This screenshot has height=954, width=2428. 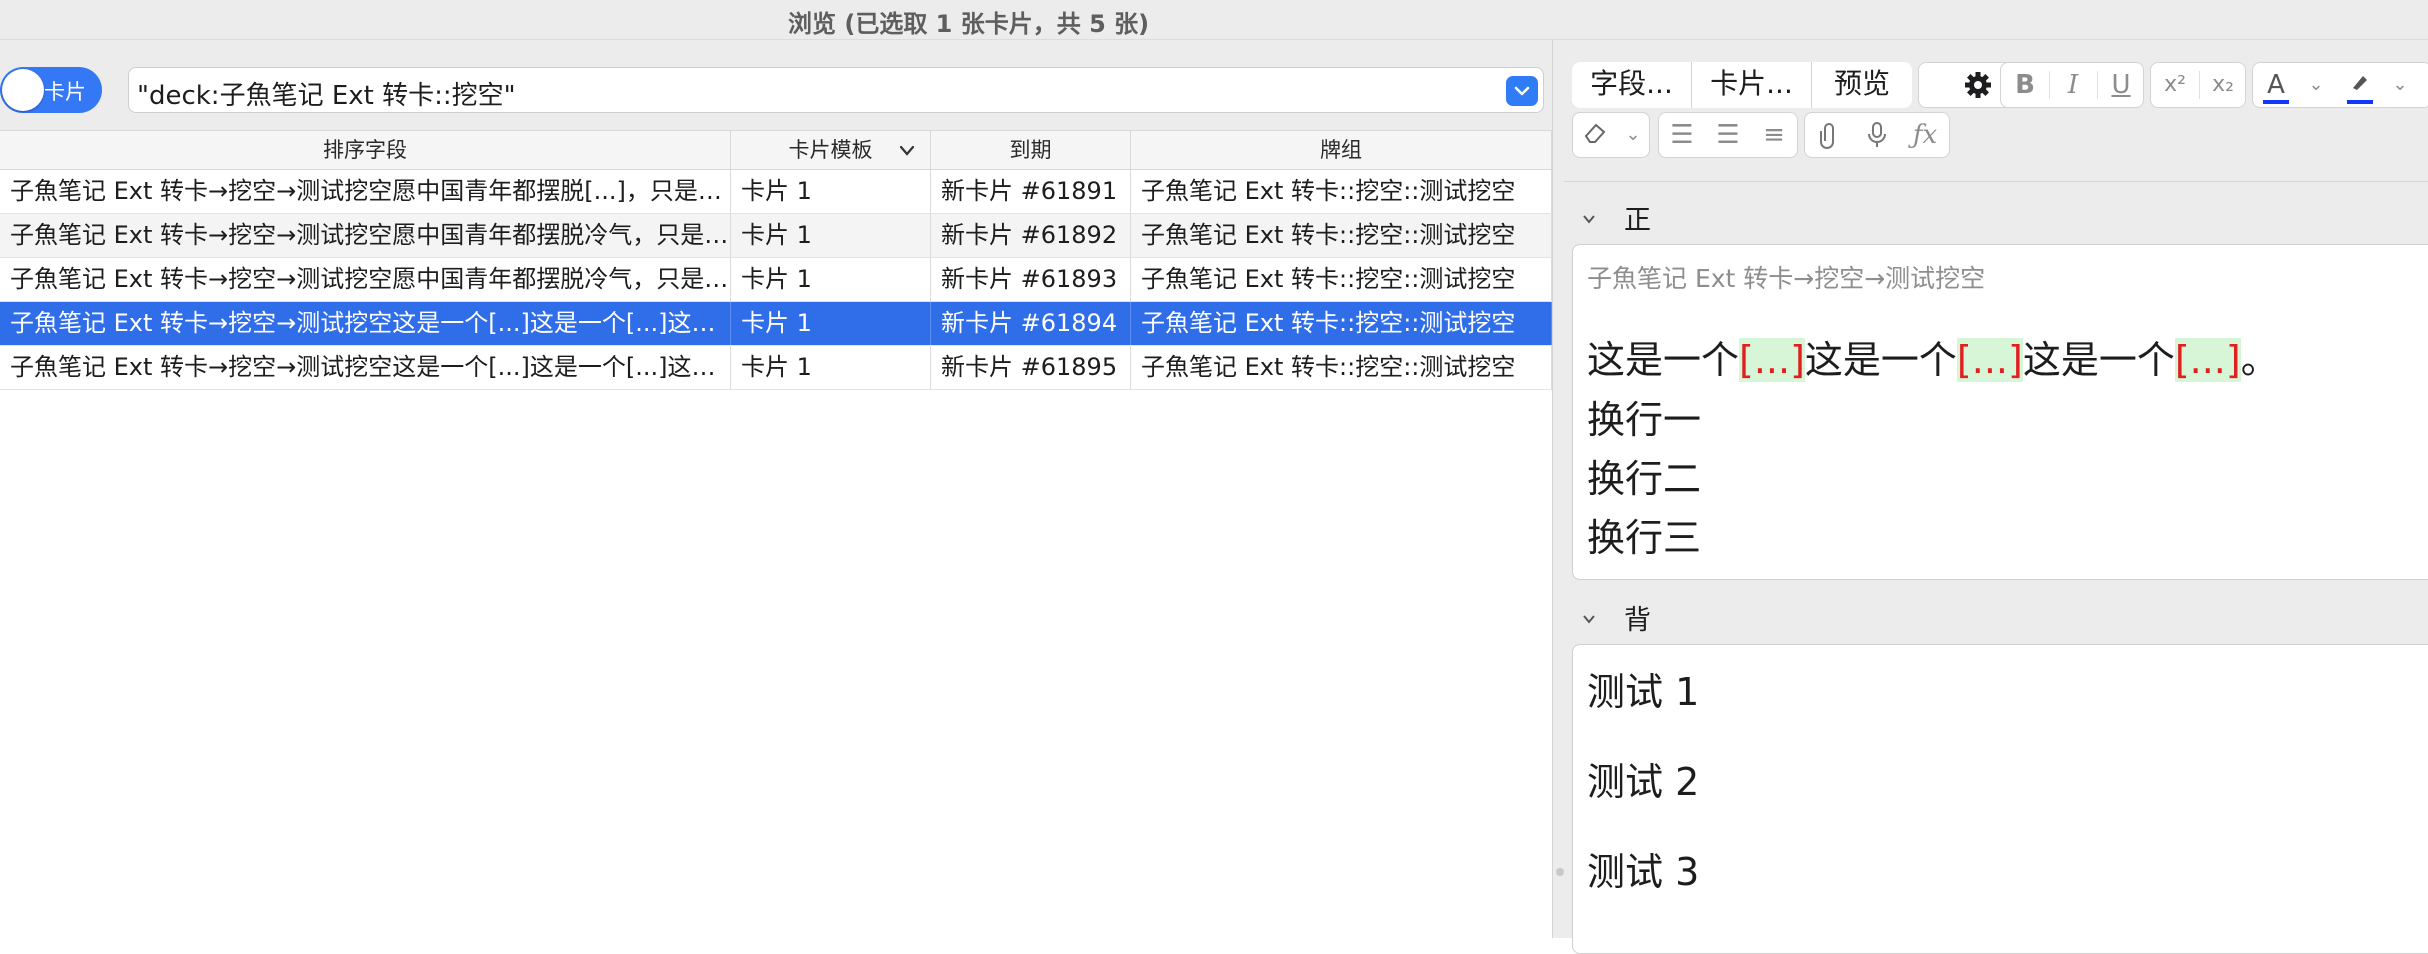 I want to click on front-line-3: 换行三, so click(x=1644, y=538).